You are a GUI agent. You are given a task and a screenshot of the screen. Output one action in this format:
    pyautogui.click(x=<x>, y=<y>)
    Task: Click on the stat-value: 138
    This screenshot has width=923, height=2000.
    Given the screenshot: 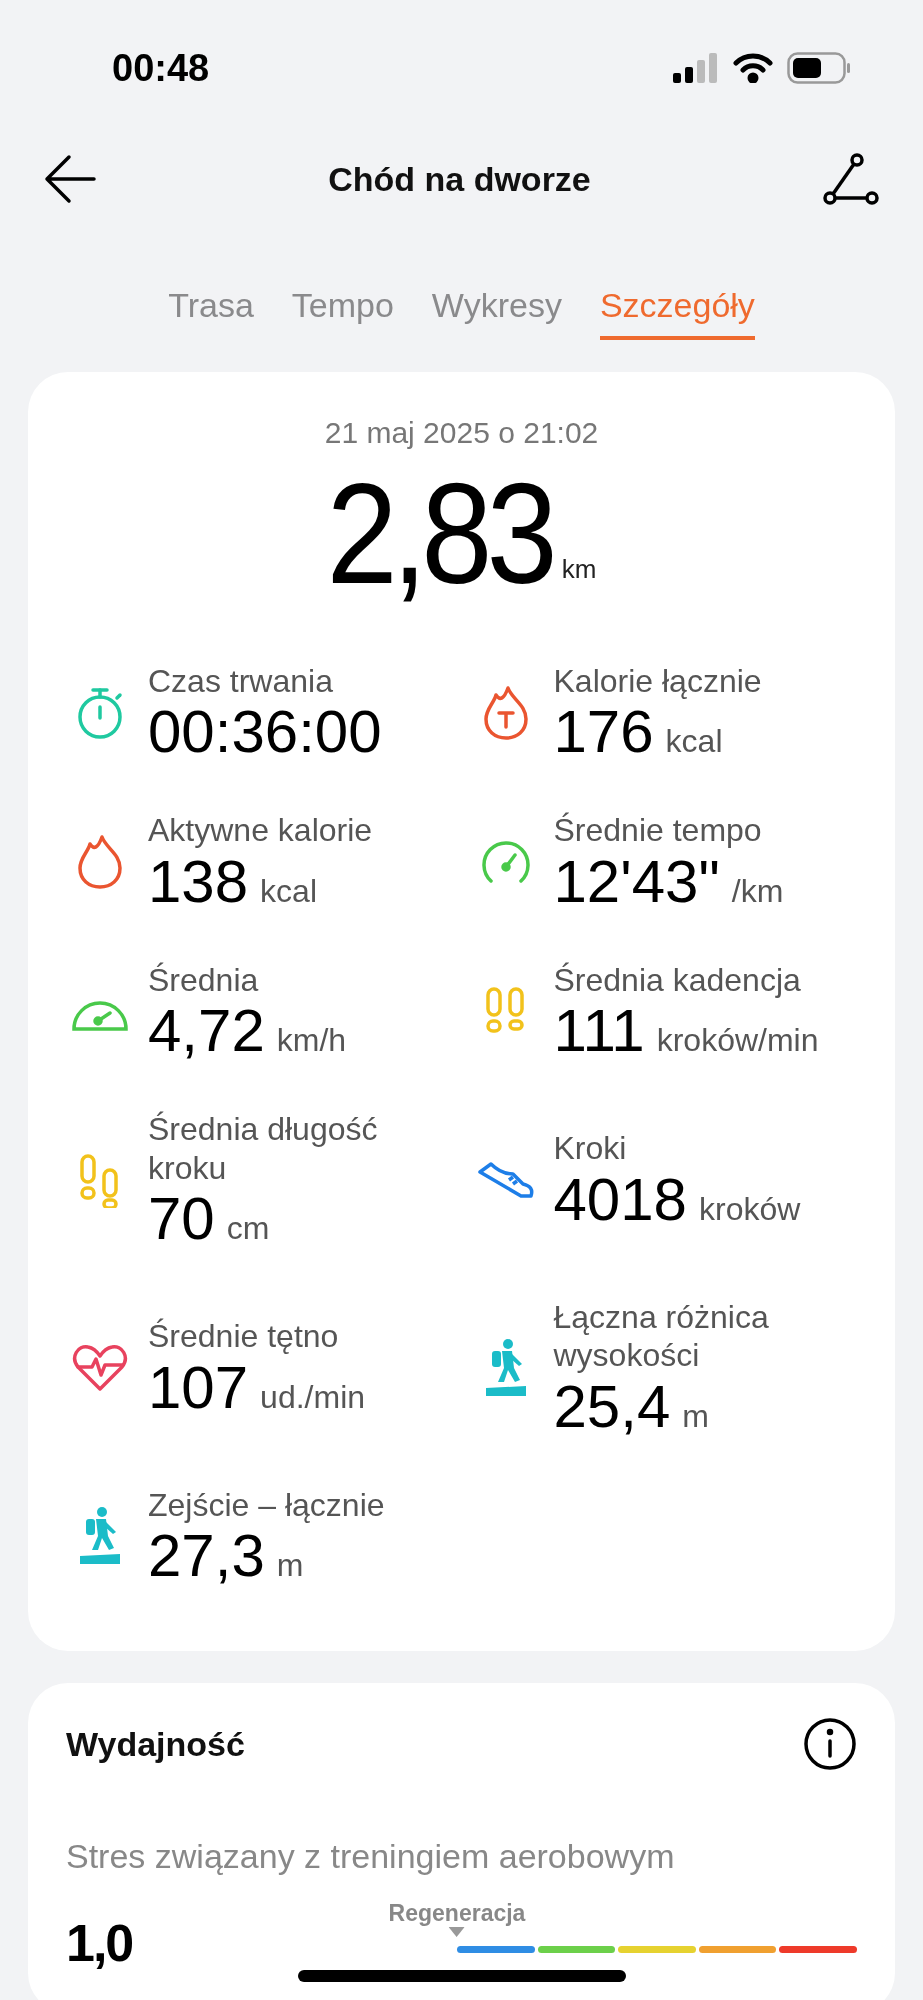 What is the action you would take?
    pyautogui.click(x=198, y=881)
    